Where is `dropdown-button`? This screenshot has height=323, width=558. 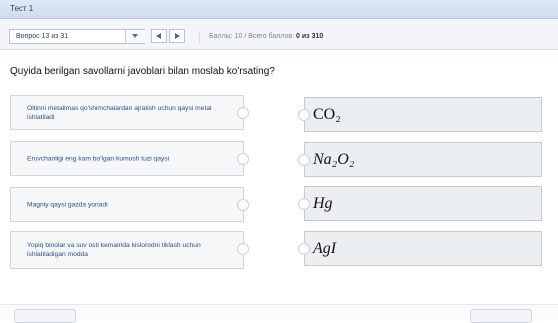
dropdown-button is located at coordinates (135, 36).